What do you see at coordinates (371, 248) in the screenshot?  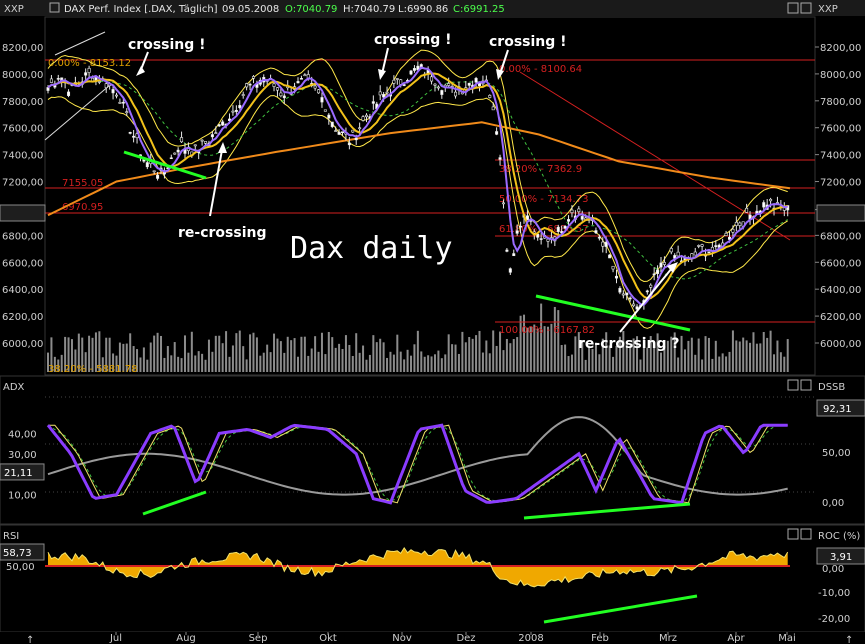 I see `chart-caption: Dax daily` at bounding box center [371, 248].